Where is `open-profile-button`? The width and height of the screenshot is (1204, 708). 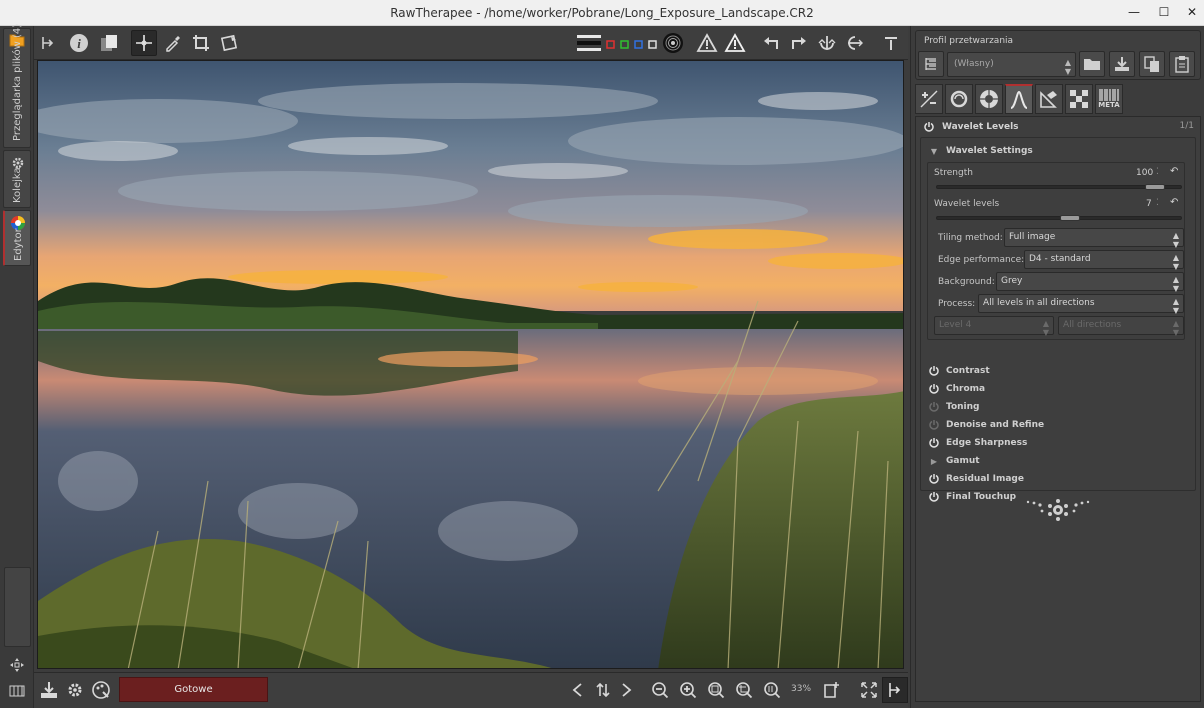 open-profile-button is located at coordinates (1092, 64).